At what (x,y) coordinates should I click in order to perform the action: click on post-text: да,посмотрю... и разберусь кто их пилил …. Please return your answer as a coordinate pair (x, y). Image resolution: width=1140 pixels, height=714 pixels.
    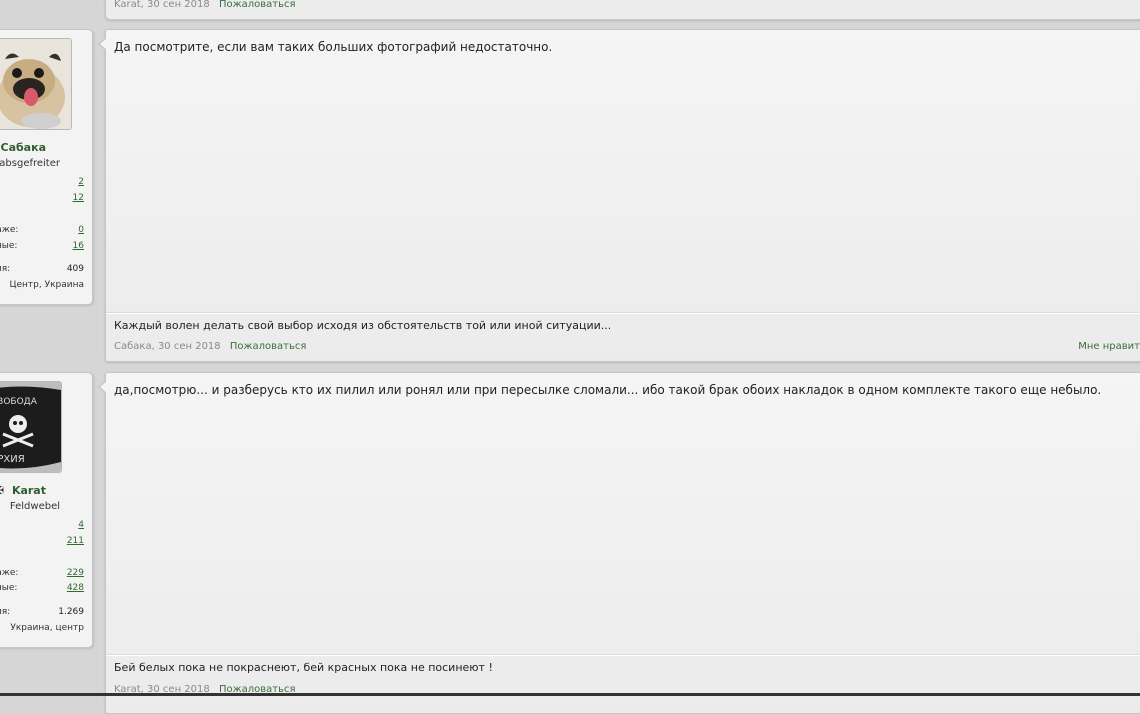
    Looking at the image, I should click on (608, 390).